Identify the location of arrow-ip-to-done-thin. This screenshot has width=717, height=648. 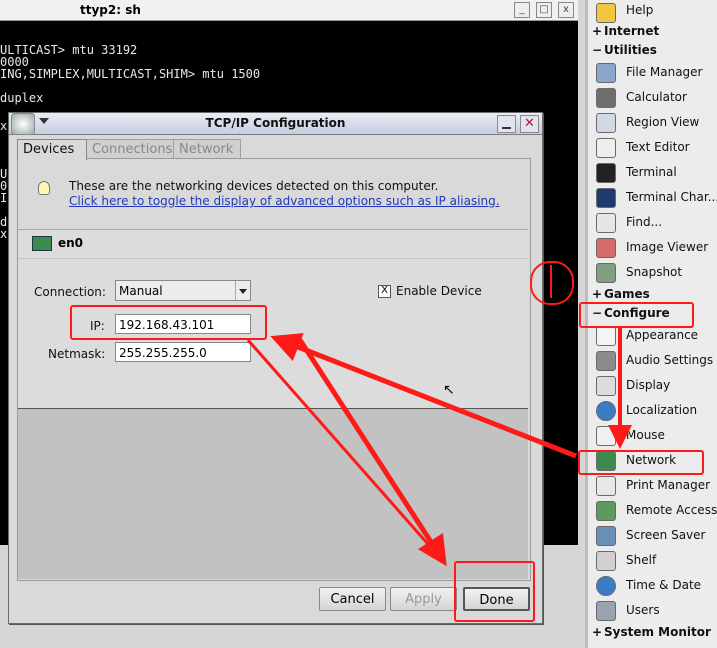
(345, 450).